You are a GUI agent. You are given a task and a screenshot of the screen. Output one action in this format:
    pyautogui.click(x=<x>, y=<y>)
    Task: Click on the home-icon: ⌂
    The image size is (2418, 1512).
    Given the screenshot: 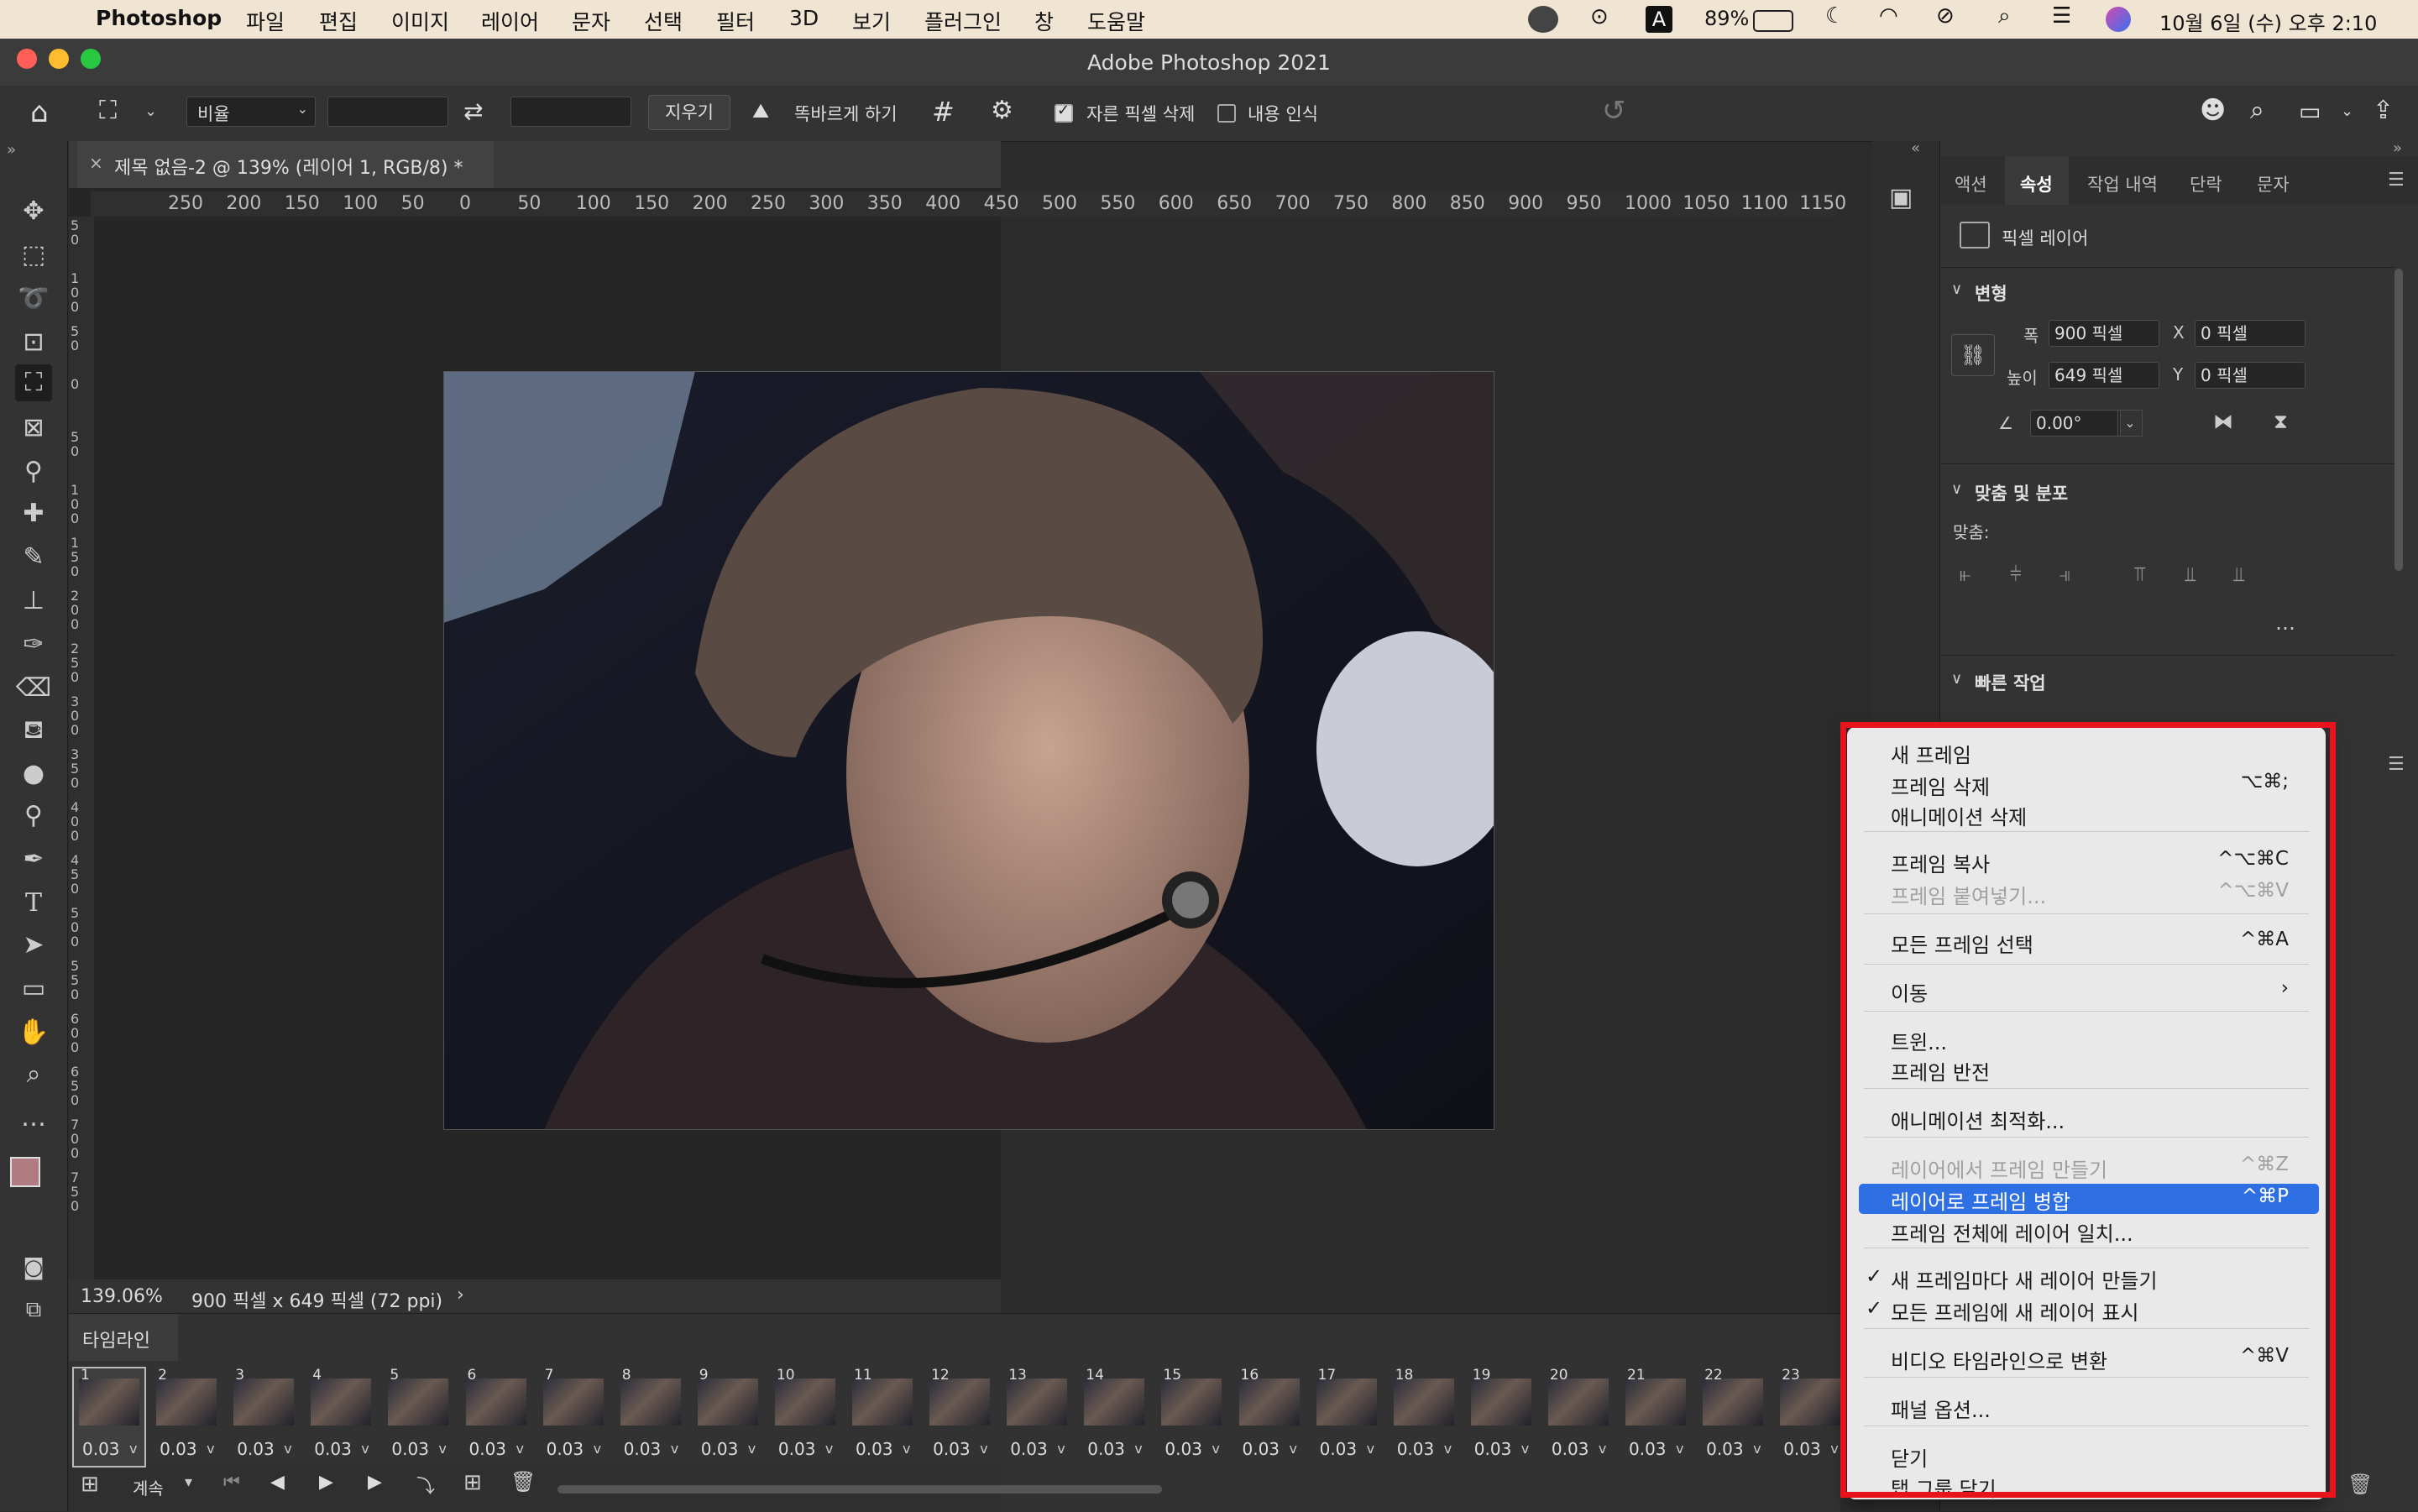 What is the action you would take?
    pyautogui.click(x=39, y=112)
    